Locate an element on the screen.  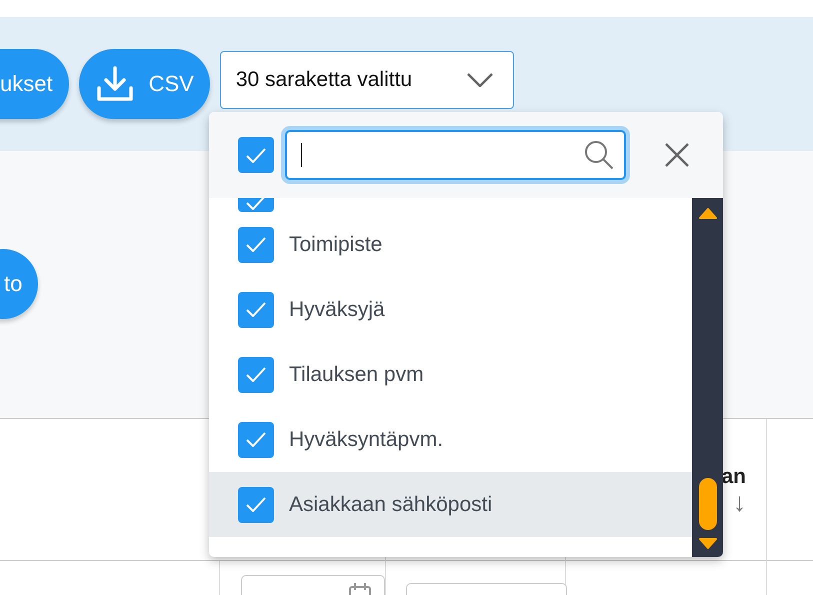
column-option: Tilauksen pvm is located at coordinates (450, 374).